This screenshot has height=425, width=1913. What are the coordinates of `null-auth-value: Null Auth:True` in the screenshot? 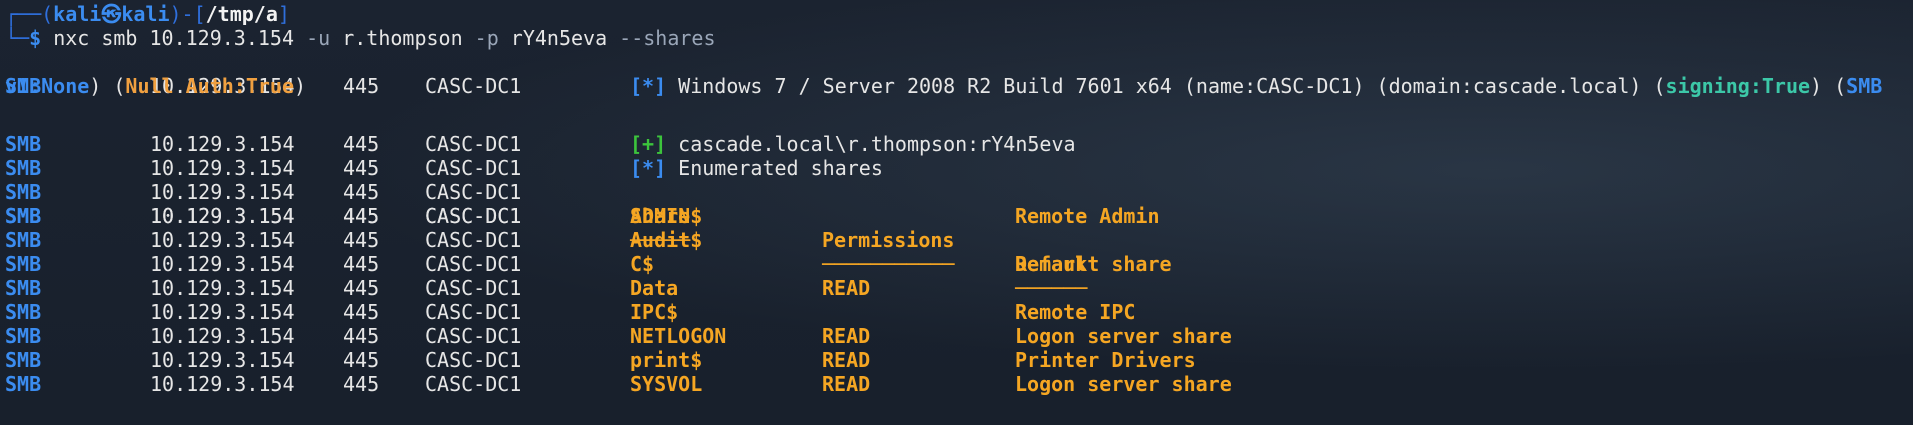 It's located at (209, 86).